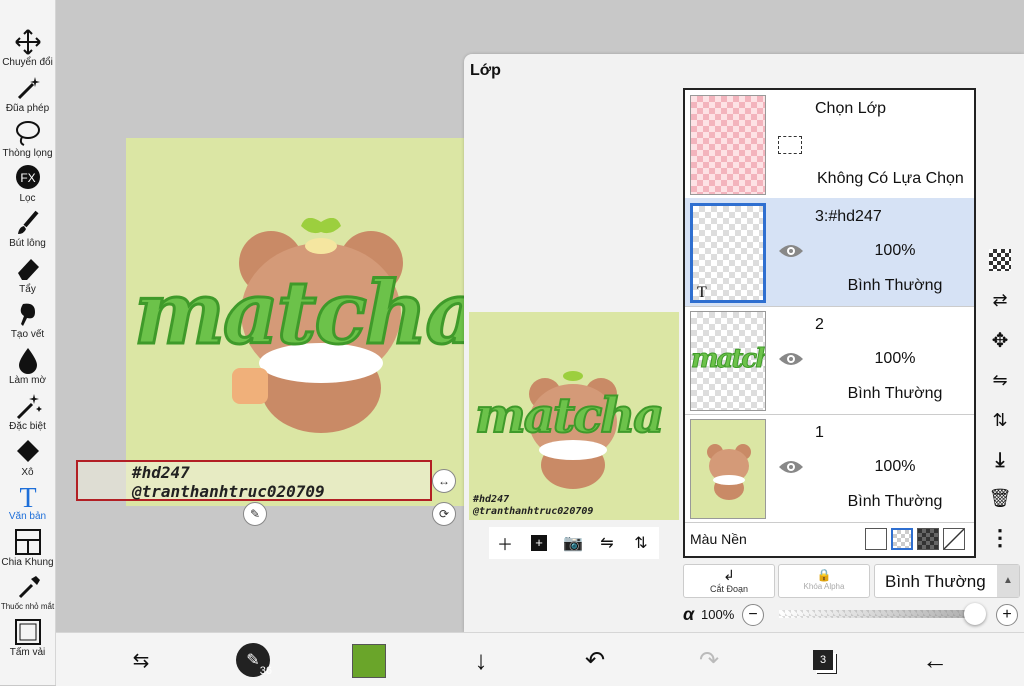  Describe the element at coordinates (890, 178) in the screenshot. I see `selection-status: Không Có Lựa Chọn` at that location.